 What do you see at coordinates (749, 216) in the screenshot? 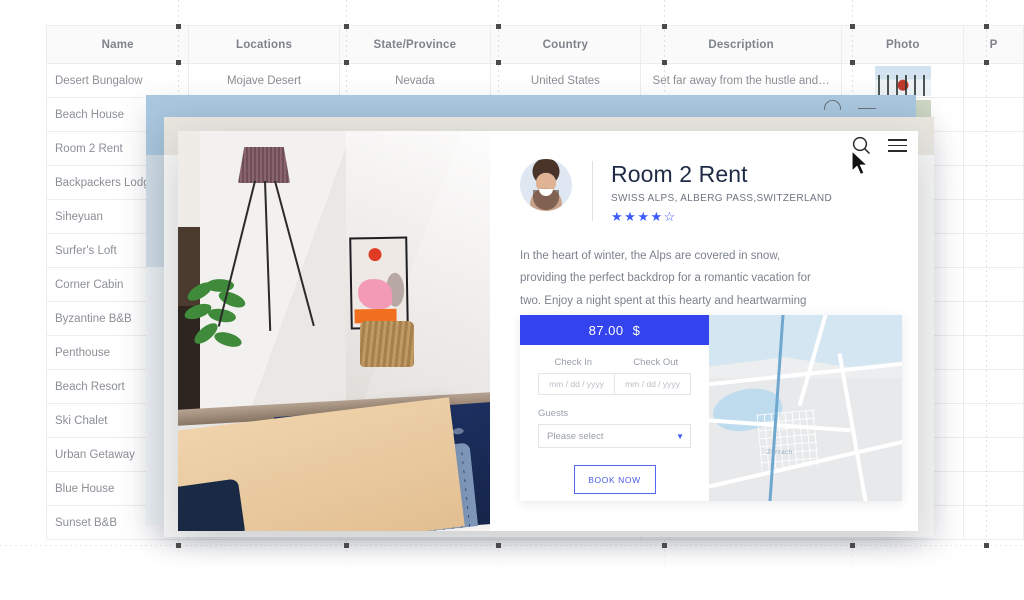
I see `rating-stars: ★★★★☆` at bounding box center [749, 216].